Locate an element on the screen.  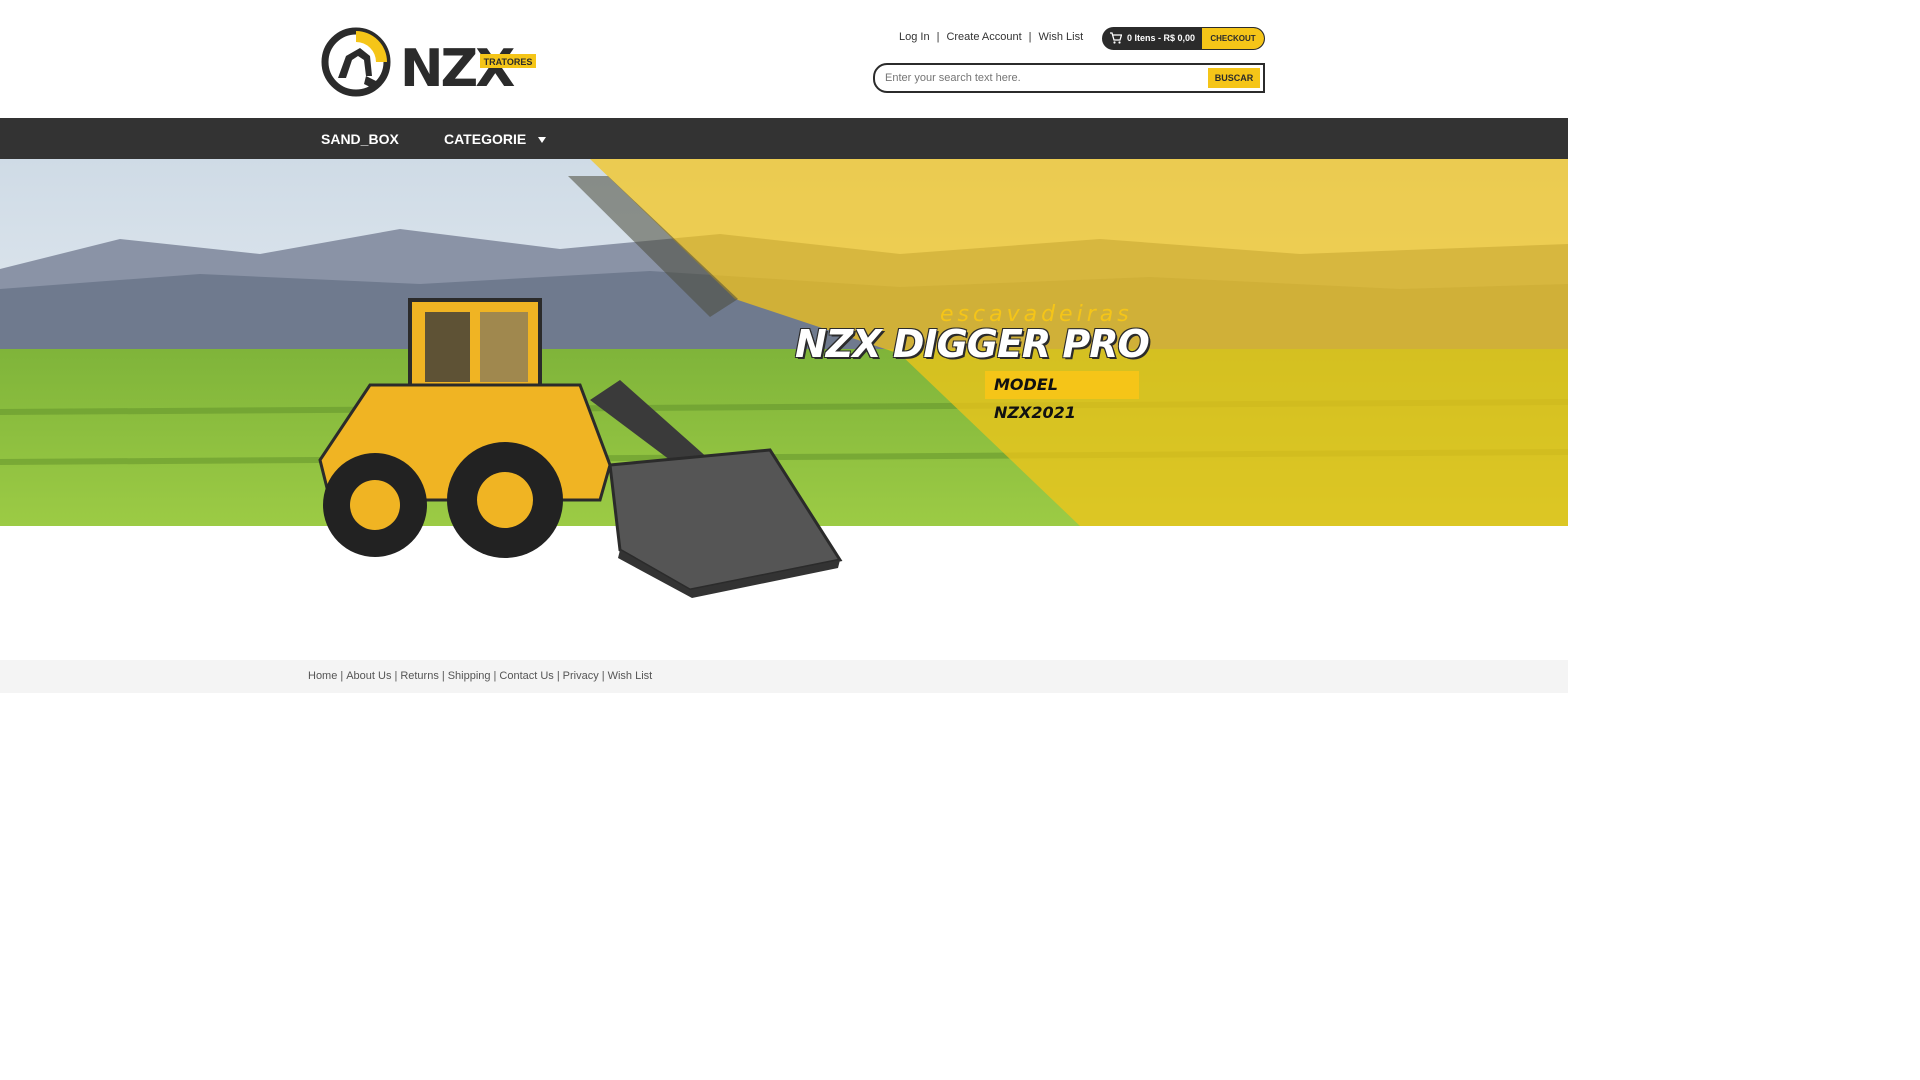
brand-logo: NZX TRATORES is located at coordinates (435, 62).